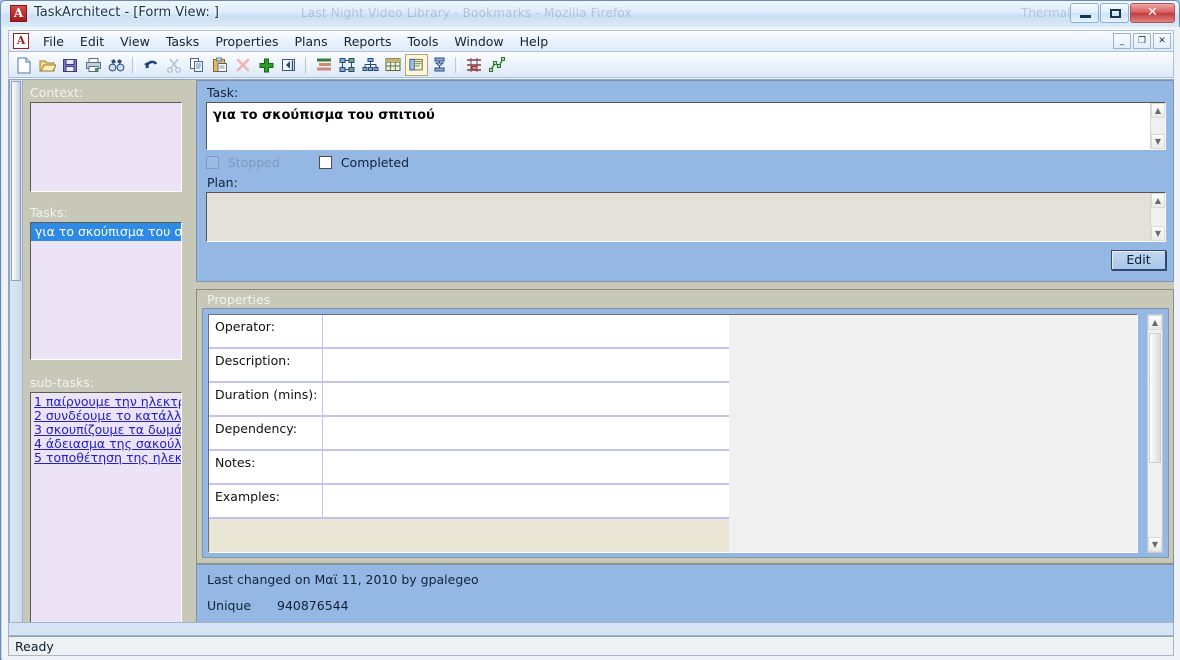 Image resolution: width=1180 pixels, height=660 pixels. What do you see at coordinates (135, 41) in the screenshot?
I see `menu-item-view: View` at bounding box center [135, 41].